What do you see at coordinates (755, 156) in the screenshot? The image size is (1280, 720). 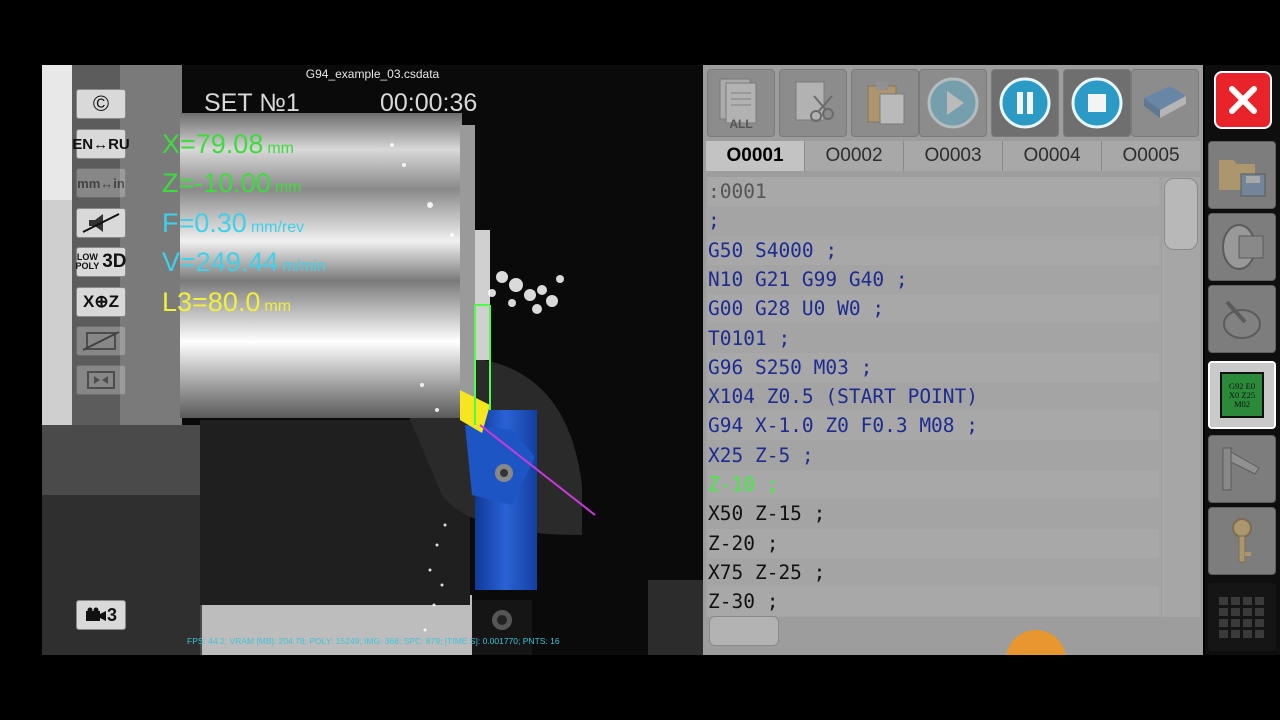 I see `tab-o0001: O0001` at bounding box center [755, 156].